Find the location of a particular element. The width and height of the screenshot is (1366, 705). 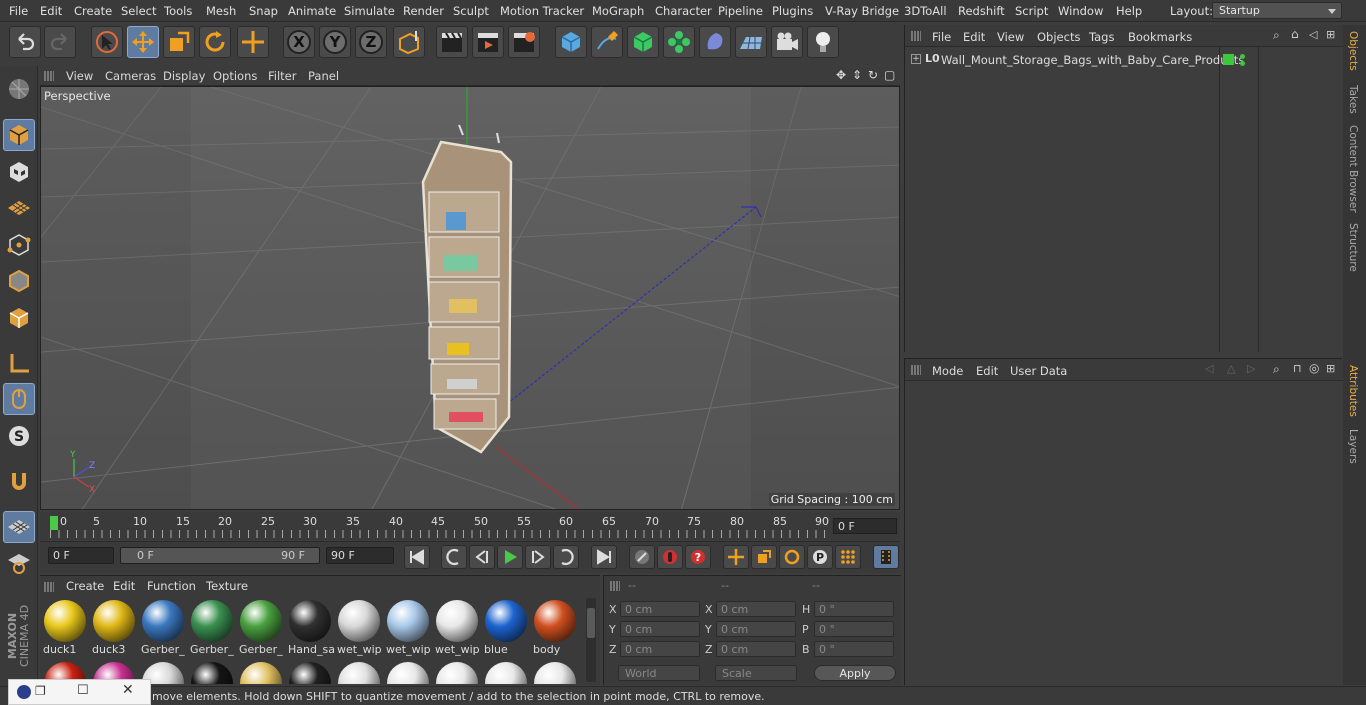

go-to-end-button is located at coordinates (604, 557).